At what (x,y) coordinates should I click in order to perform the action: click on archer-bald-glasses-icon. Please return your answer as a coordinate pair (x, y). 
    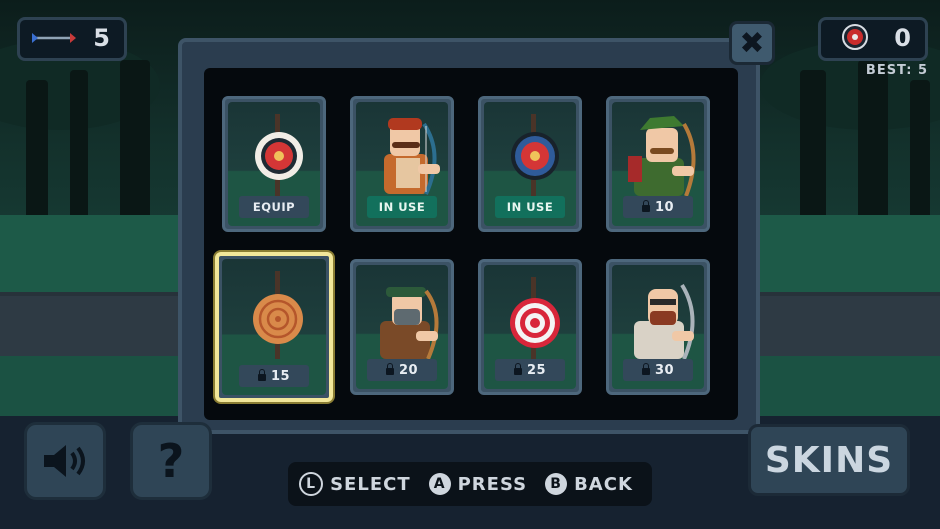
    Looking at the image, I should click on (664, 321).